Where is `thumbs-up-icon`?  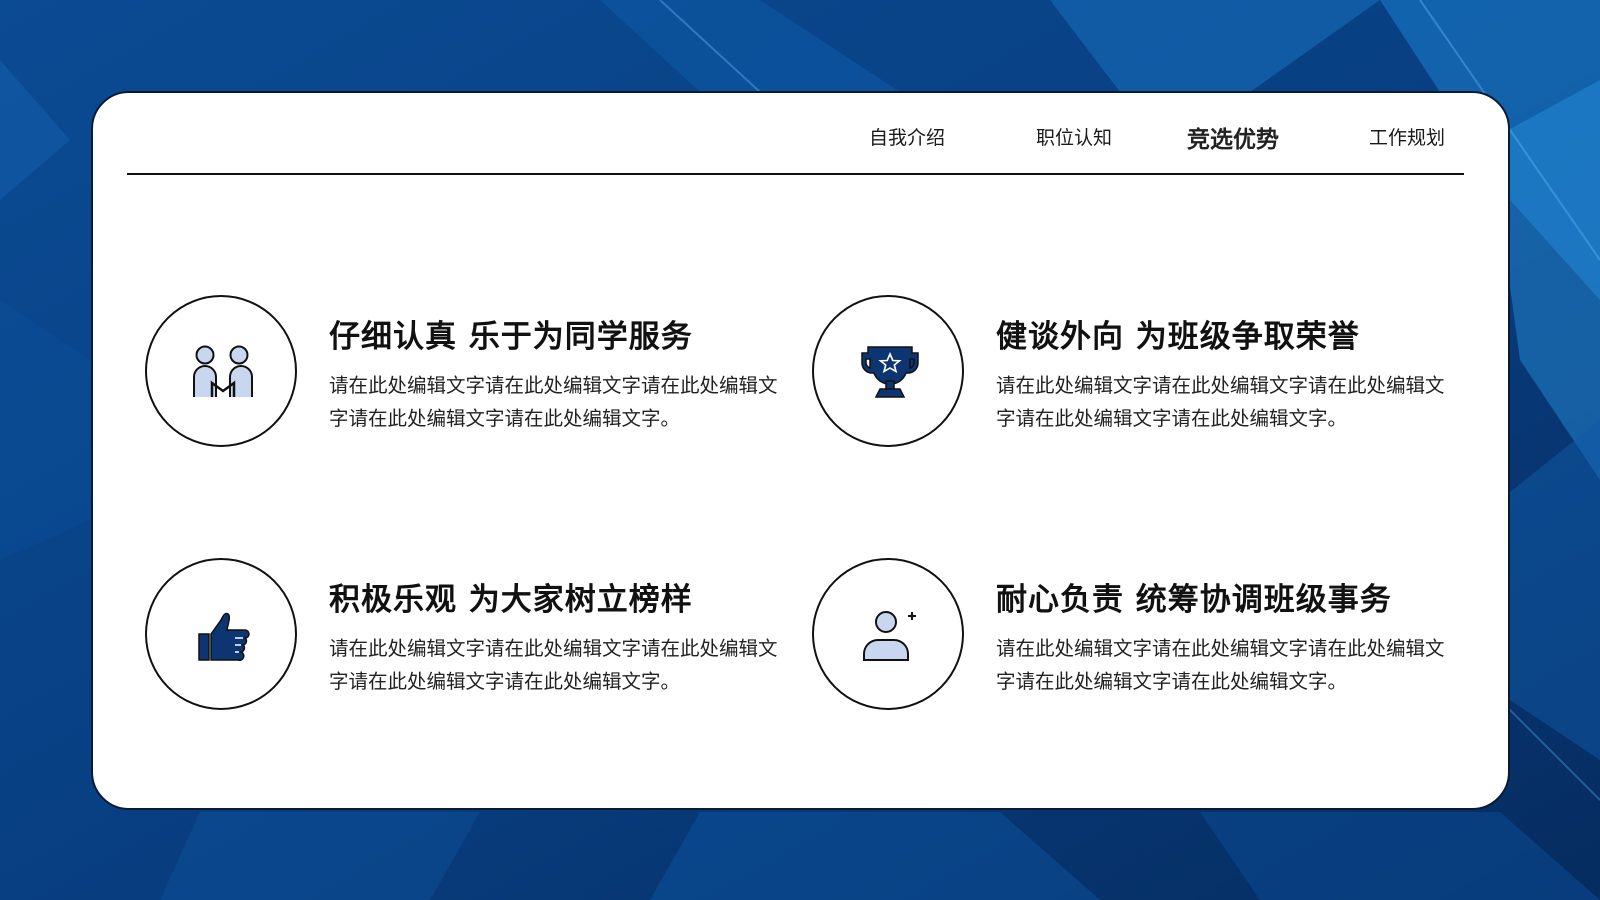
thumbs-up-icon is located at coordinates (224, 637).